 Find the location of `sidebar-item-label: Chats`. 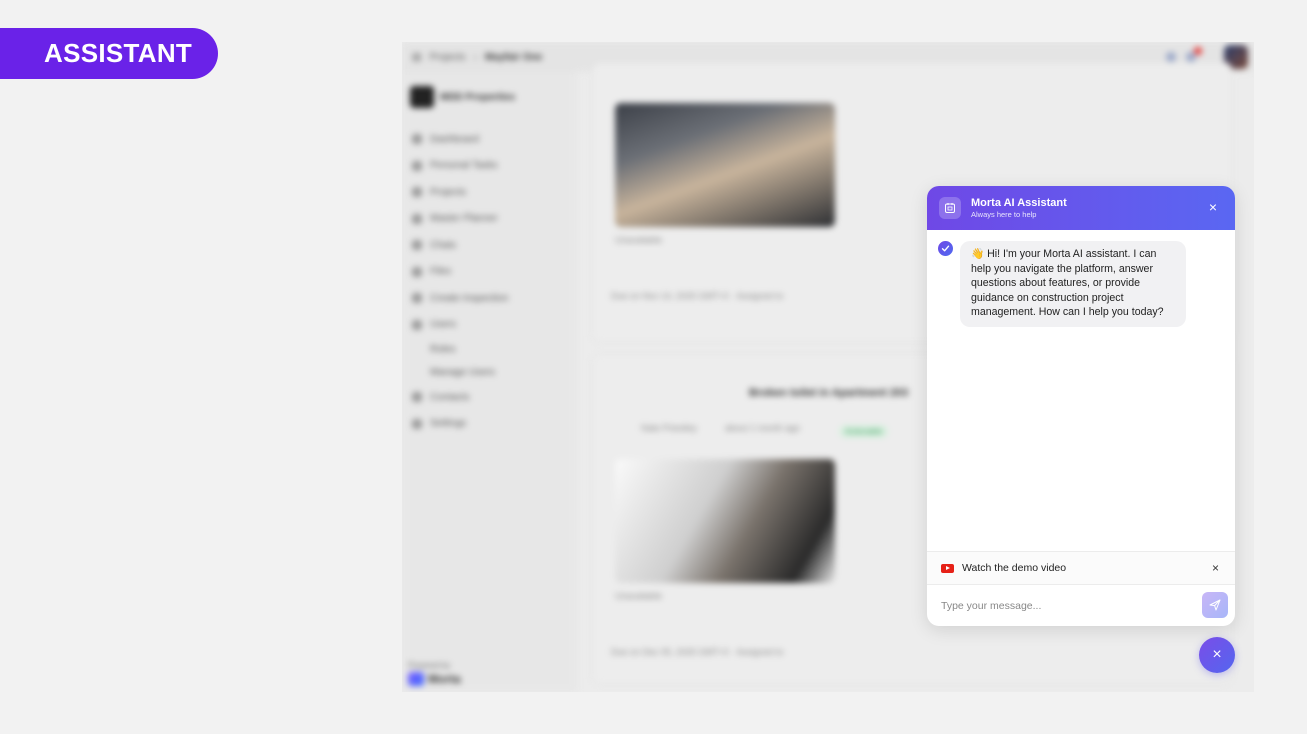

sidebar-item-label: Chats is located at coordinates (443, 245).